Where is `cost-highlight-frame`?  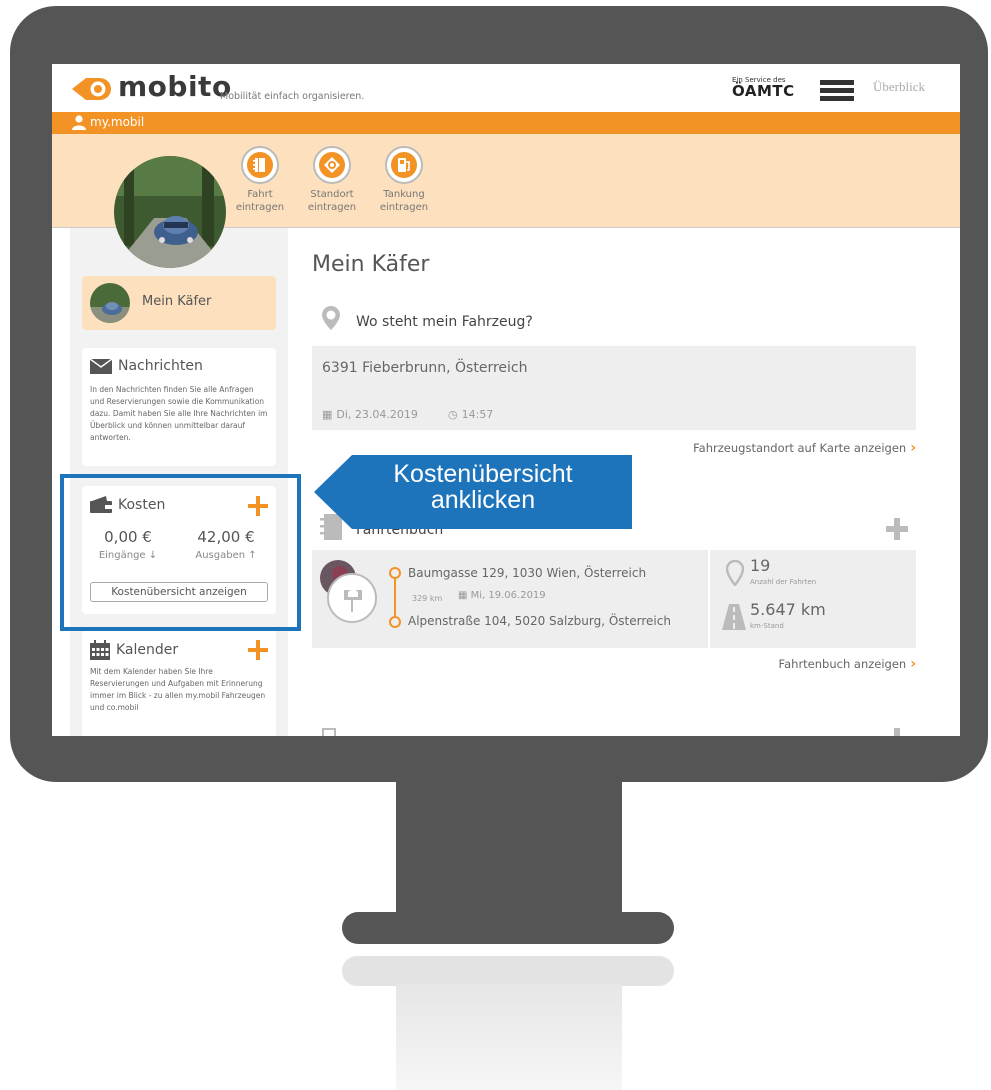
cost-highlight-frame is located at coordinates (180, 552).